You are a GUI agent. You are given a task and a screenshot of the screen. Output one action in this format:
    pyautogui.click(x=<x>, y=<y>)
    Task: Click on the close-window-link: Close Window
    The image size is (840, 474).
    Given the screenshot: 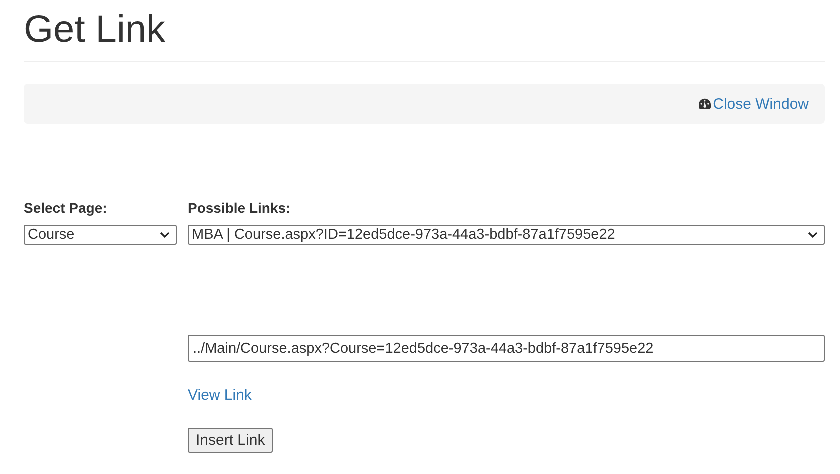 What is the action you would take?
    pyautogui.click(x=753, y=104)
    